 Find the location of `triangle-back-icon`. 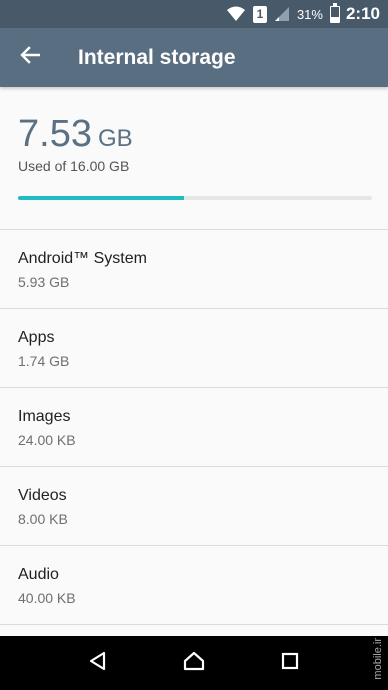

triangle-back-icon is located at coordinates (98, 663).